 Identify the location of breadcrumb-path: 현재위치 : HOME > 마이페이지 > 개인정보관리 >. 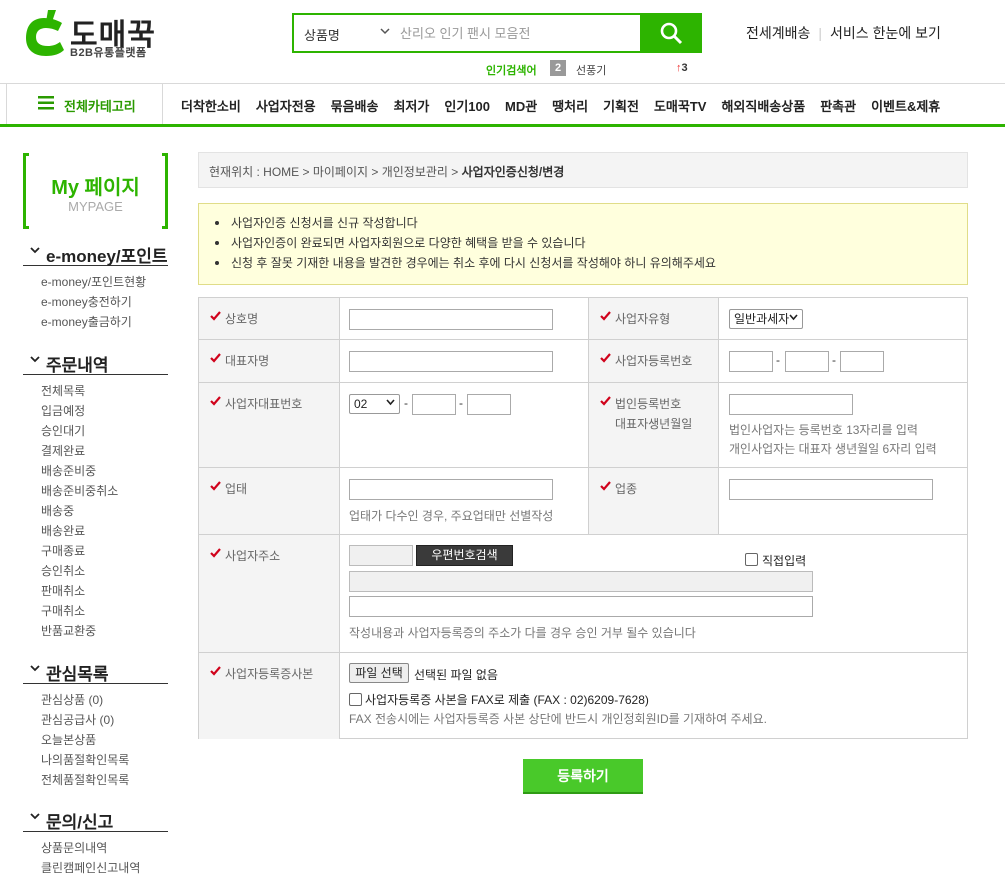
(335, 172).